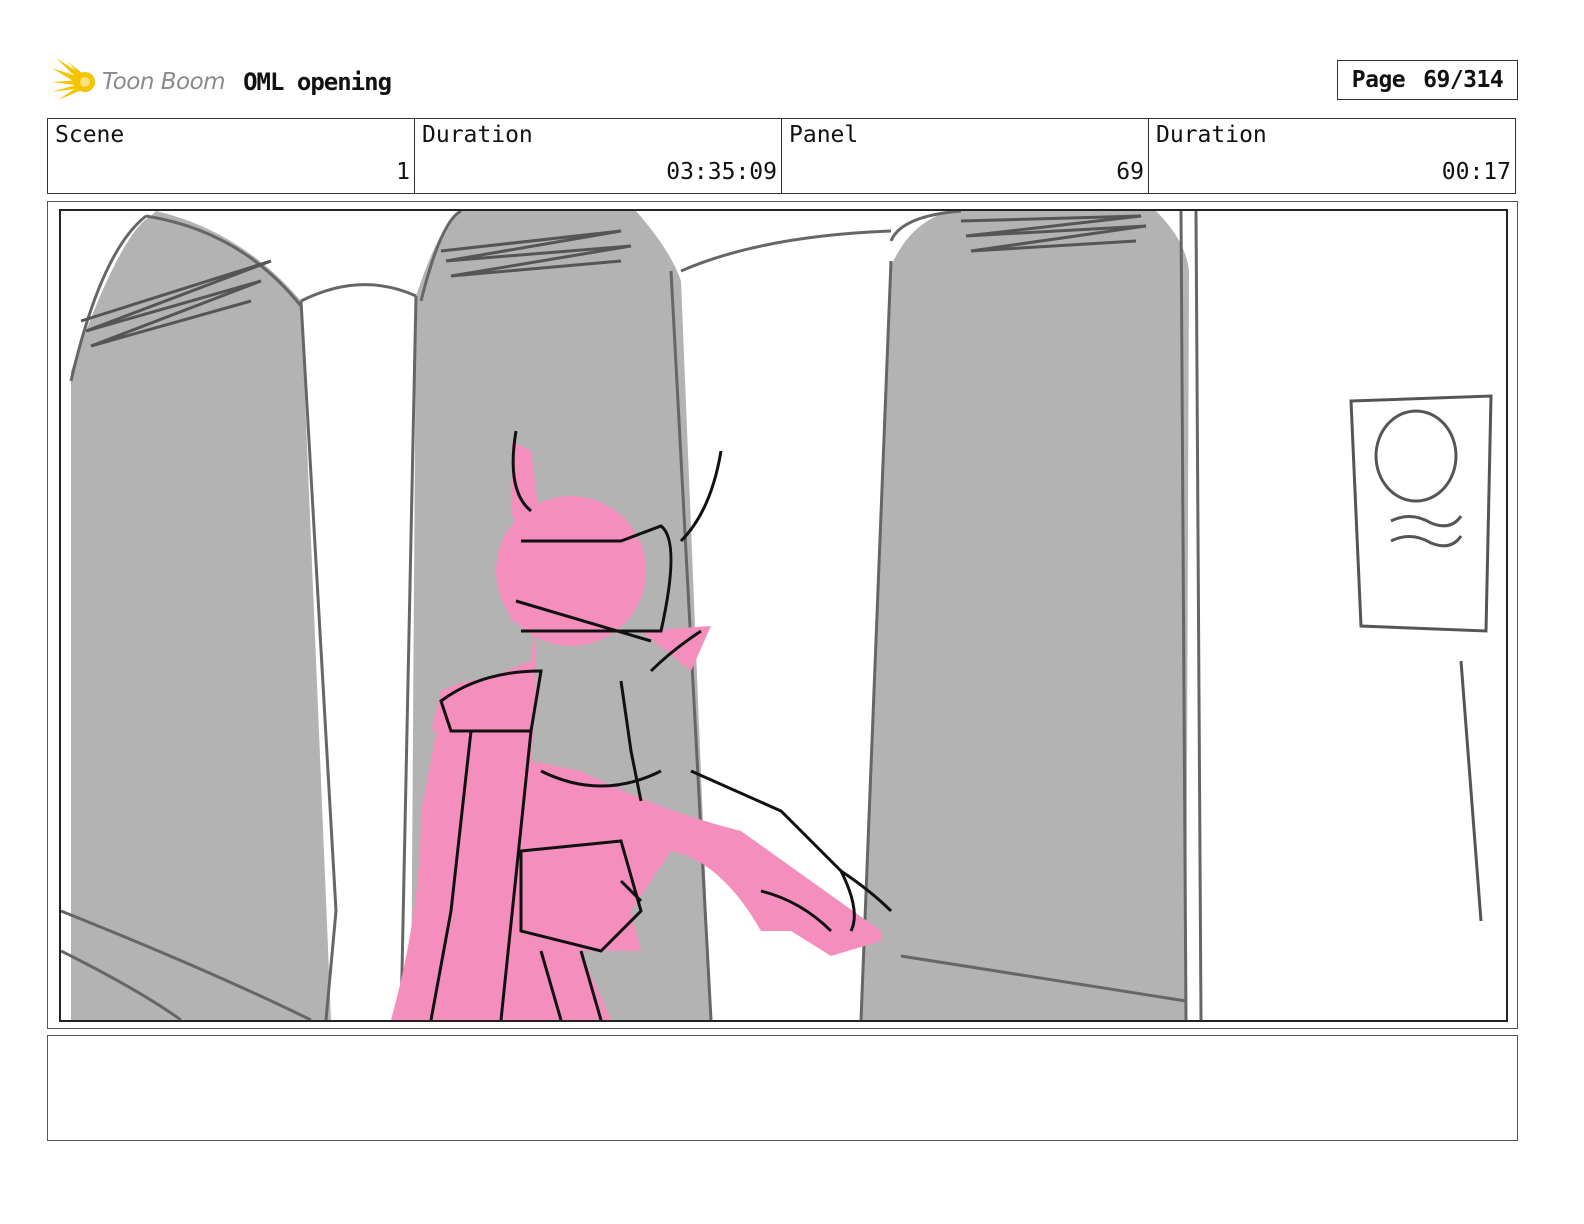 The width and height of the screenshot is (1584, 1224). I want to click on scene-duration-value: 03:35:09, so click(721, 172).